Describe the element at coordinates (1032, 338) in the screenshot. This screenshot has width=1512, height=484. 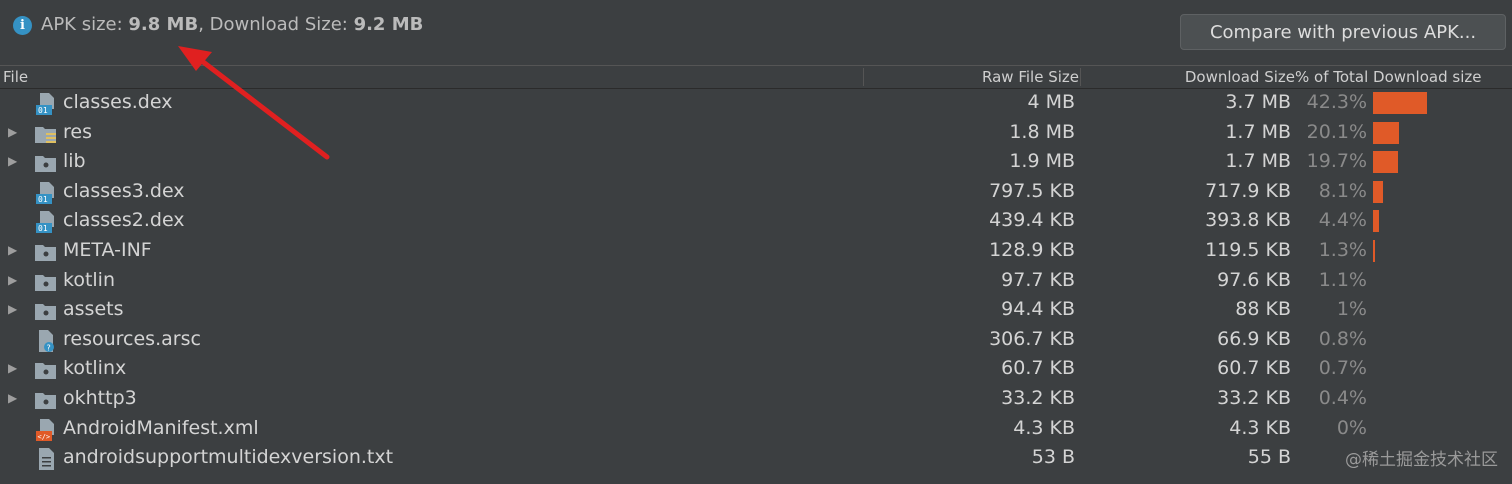
I see `raw-file-size: 306.7 KB` at that location.